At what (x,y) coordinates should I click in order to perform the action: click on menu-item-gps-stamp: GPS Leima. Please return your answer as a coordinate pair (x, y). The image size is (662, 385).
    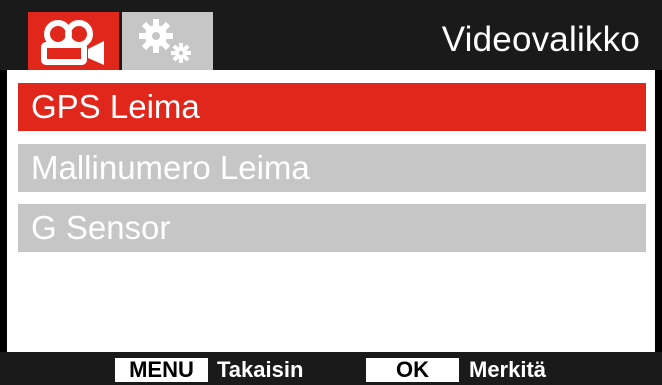
    Looking at the image, I should click on (332, 107).